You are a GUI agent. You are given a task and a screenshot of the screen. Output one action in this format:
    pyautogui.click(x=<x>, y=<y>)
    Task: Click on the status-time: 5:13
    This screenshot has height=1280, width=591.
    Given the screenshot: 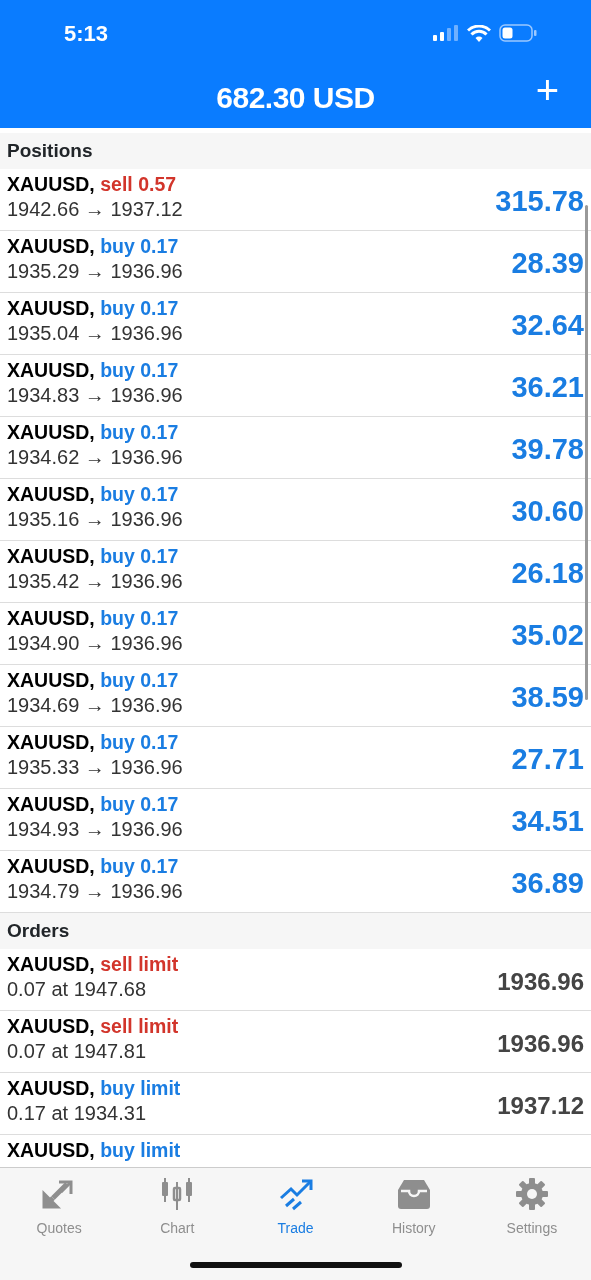 What is the action you would take?
    pyautogui.click(x=86, y=33)
    